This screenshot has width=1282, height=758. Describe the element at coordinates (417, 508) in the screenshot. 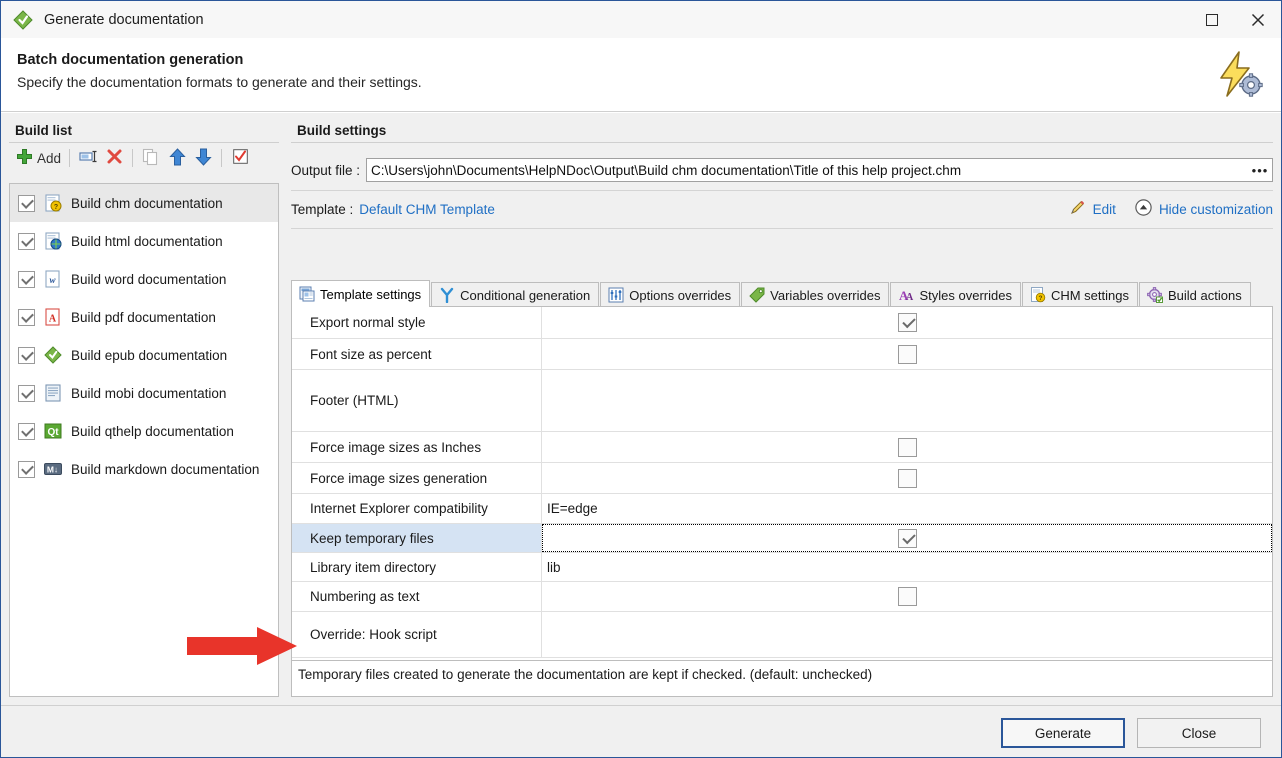

I see `setting-name: Internet Explorer compatibility` at that location.